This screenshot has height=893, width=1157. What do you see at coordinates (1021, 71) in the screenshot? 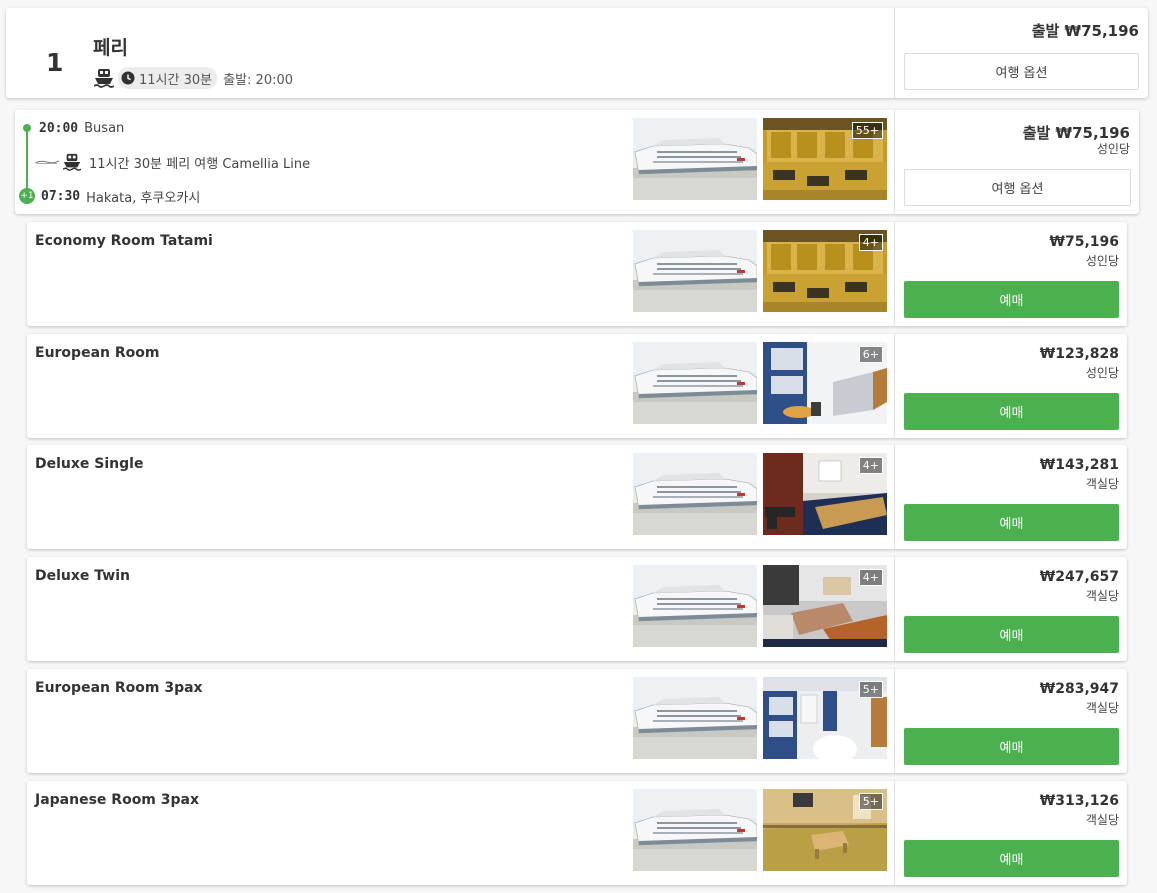
I see `trip-options-button: 여행 옵션` at bounding box center [1021, 71].